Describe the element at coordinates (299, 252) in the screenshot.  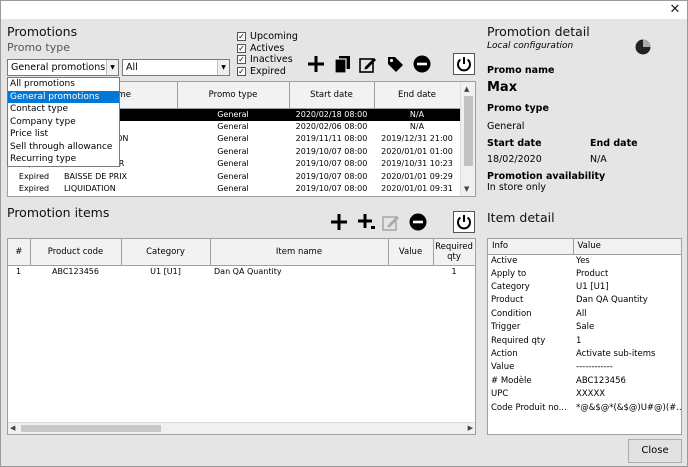
I see `column-header-item-name: Item name` at that location.